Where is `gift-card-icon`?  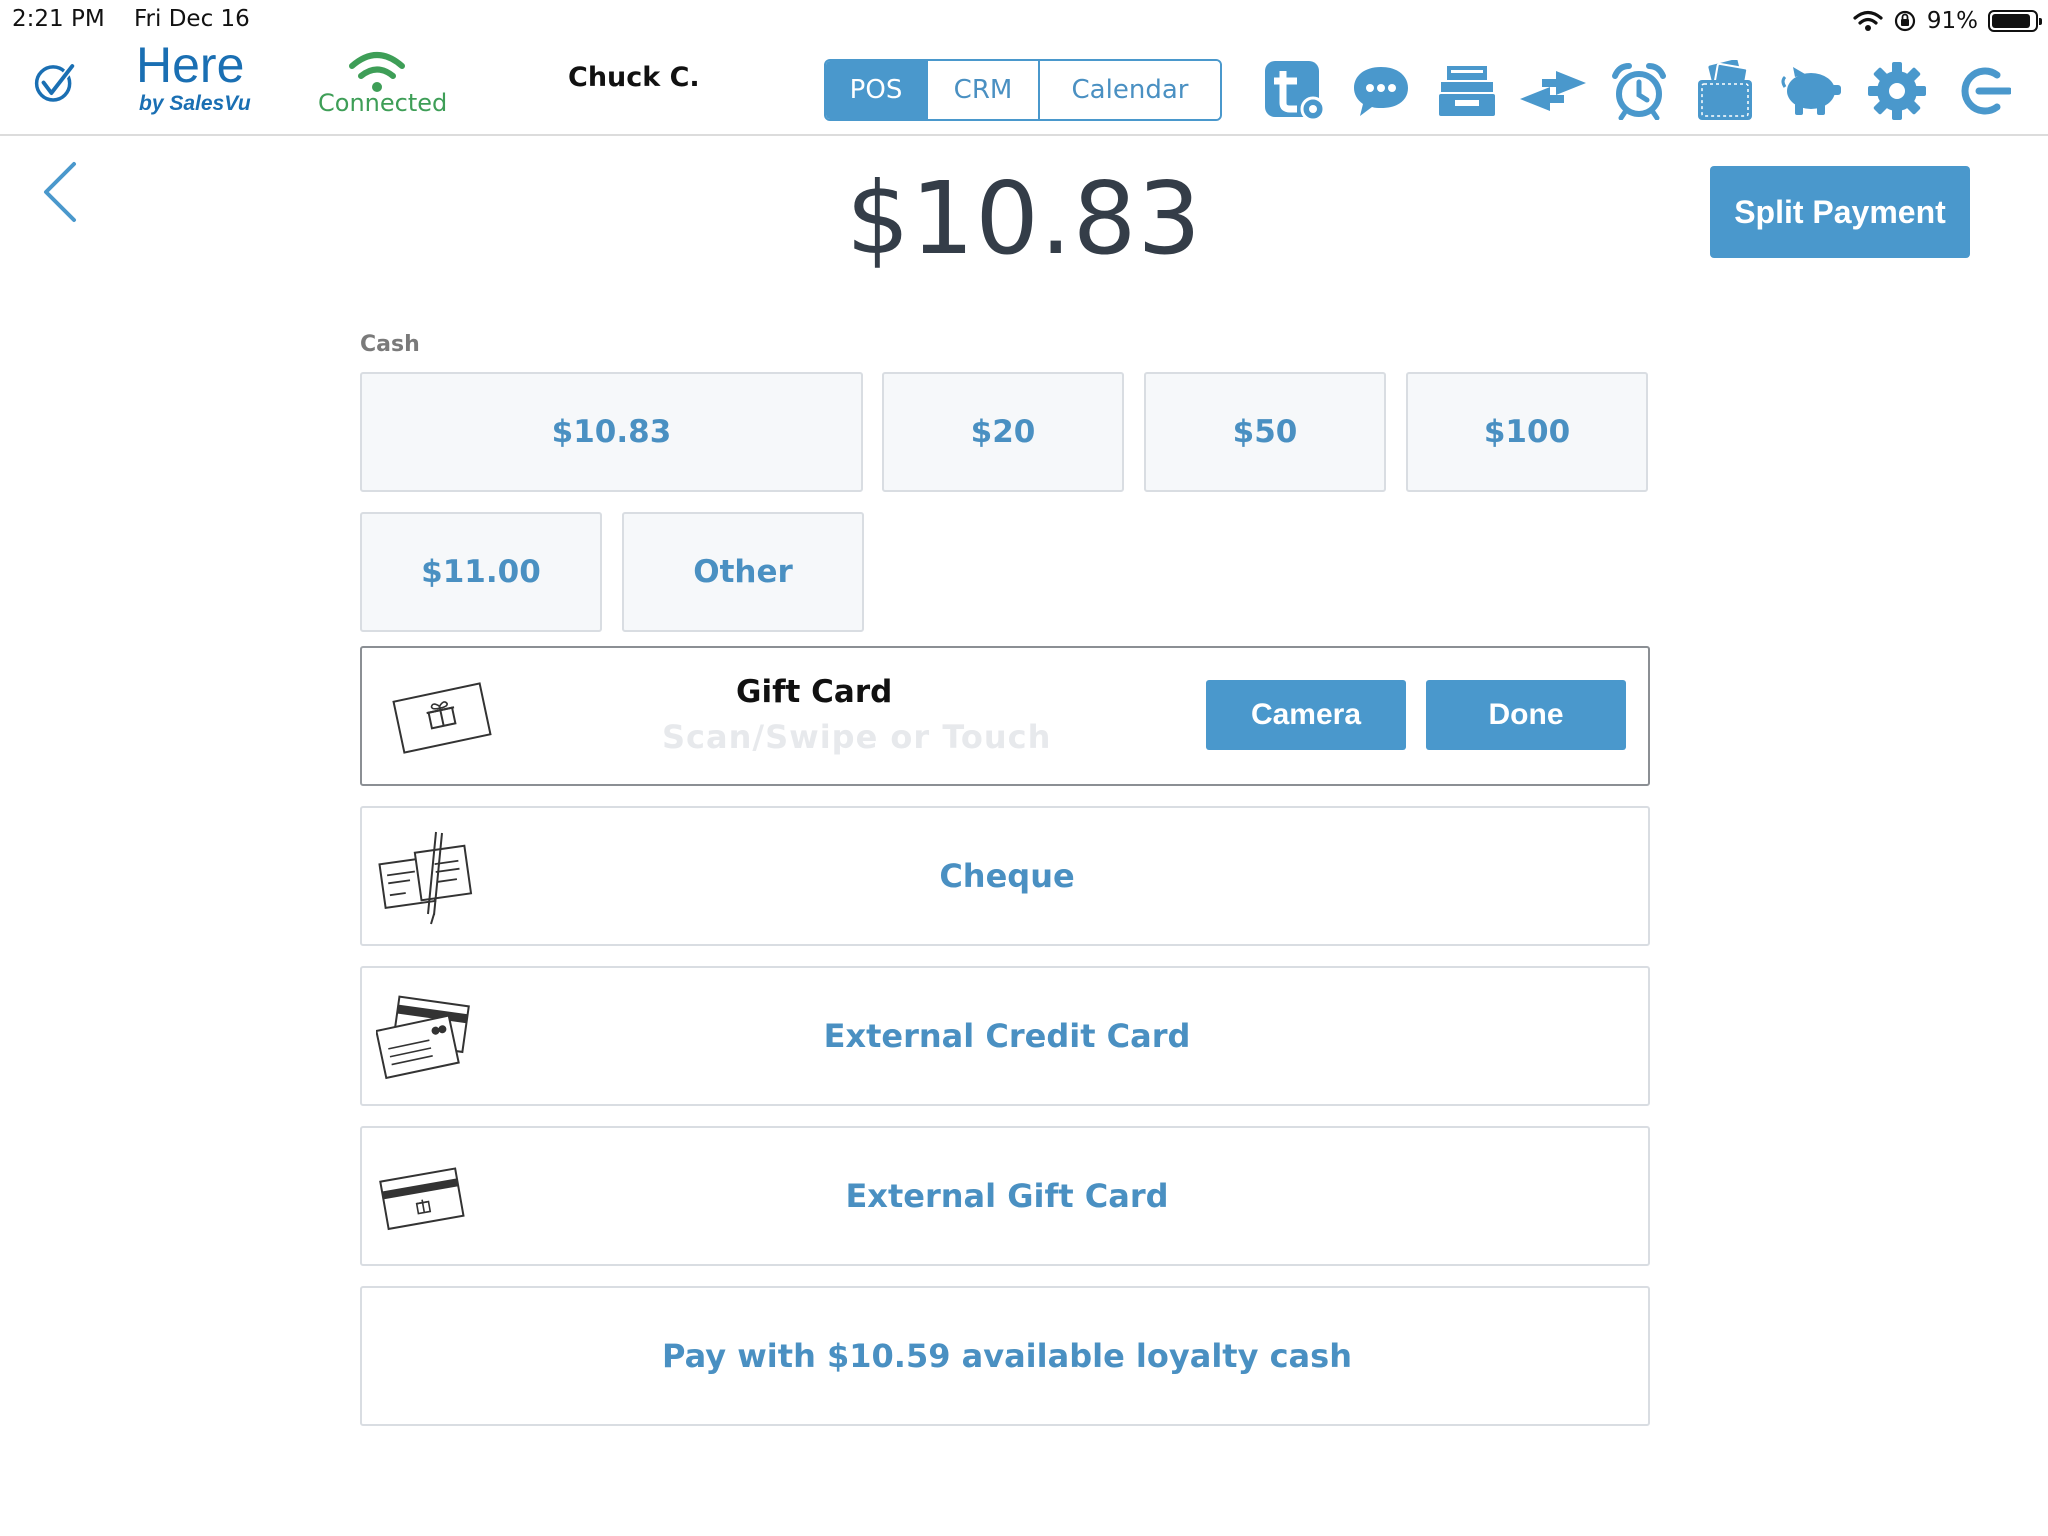
gift-card-icon is located at coordinates (442, 718).